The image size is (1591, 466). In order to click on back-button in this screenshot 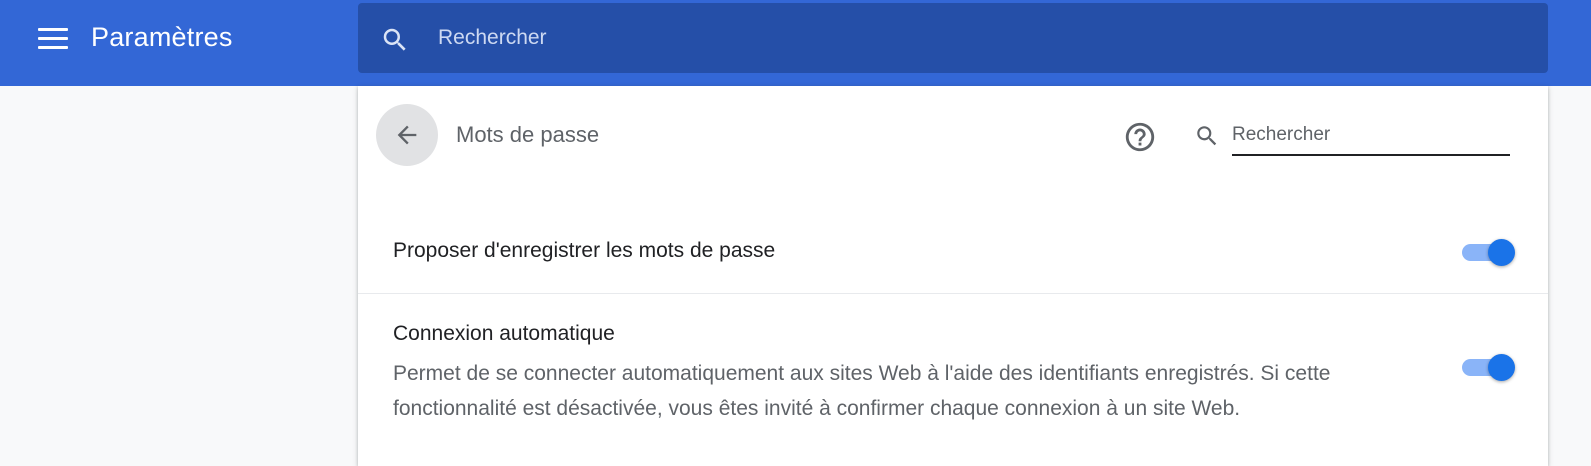, I will do `click(407, 135)`.